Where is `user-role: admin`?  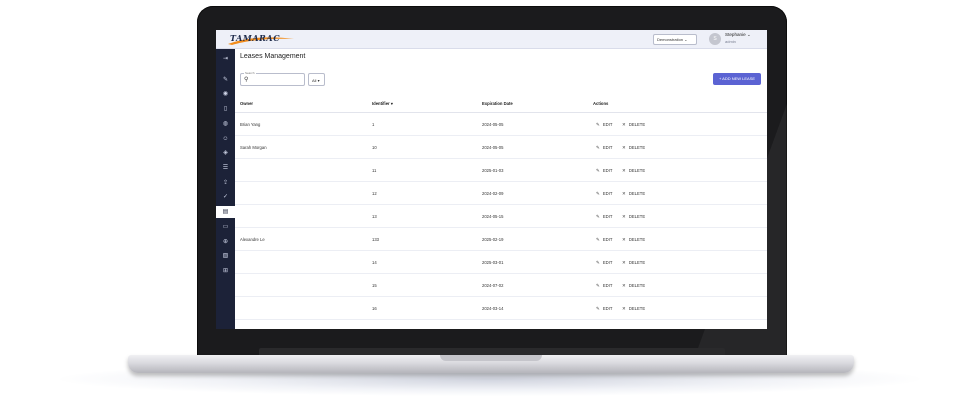
user-role: admin is located at coordinates (730, 41).